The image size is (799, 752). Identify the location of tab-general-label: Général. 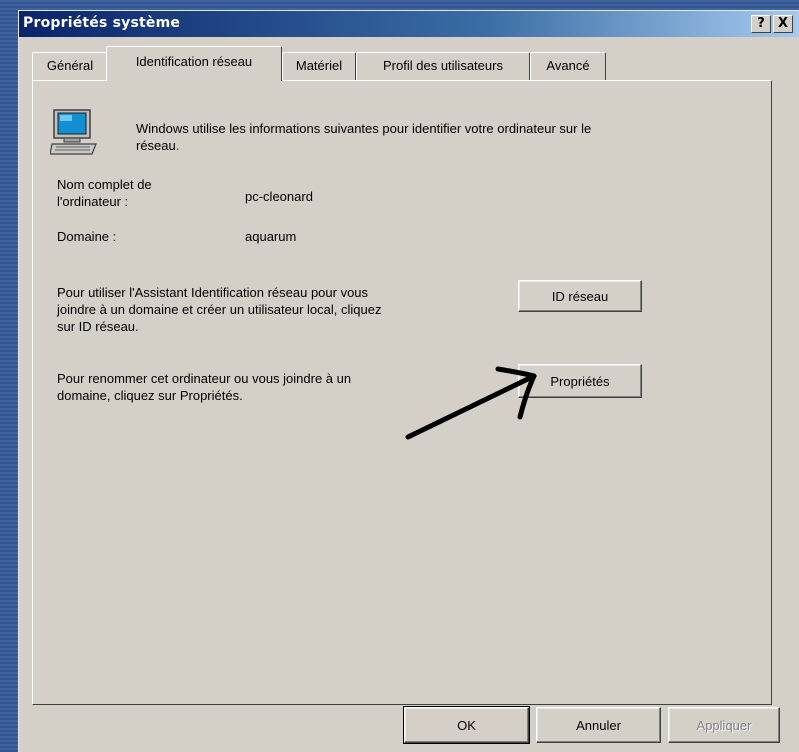
(70, 65).